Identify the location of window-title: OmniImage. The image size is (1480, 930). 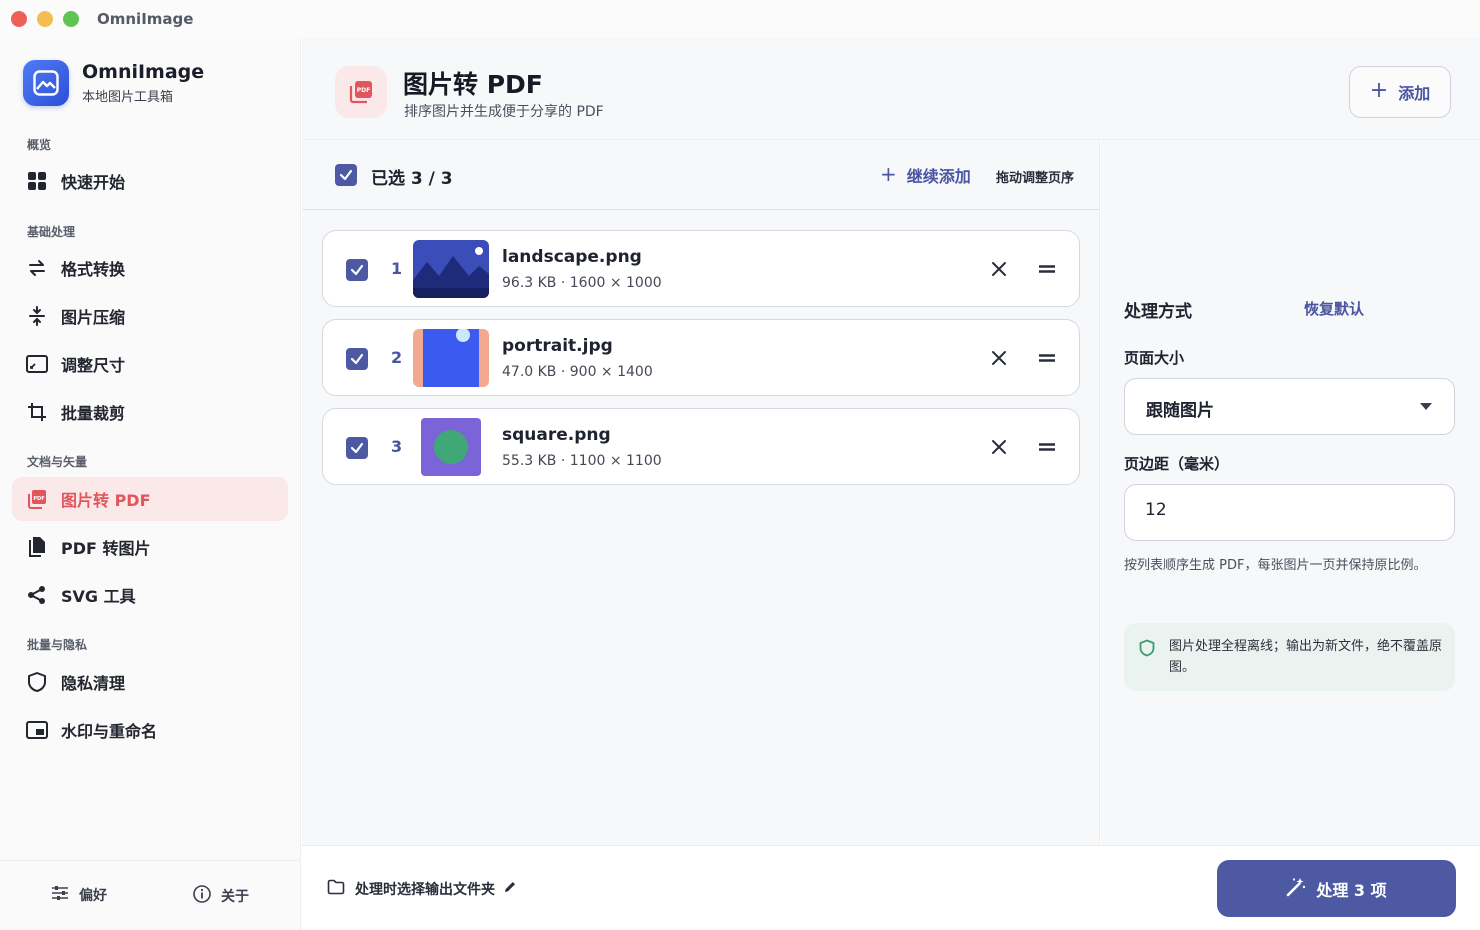
(145, 19).